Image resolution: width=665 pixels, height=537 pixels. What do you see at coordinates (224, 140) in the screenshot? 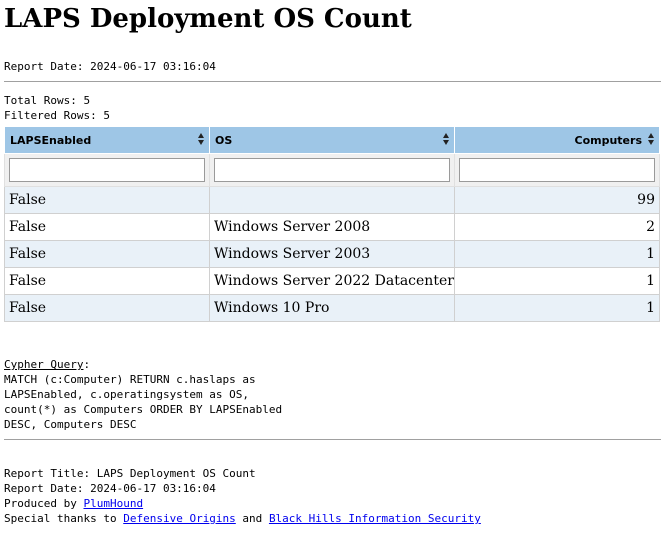
I see `column-header-label: OS` at bounding box center [224, 140].